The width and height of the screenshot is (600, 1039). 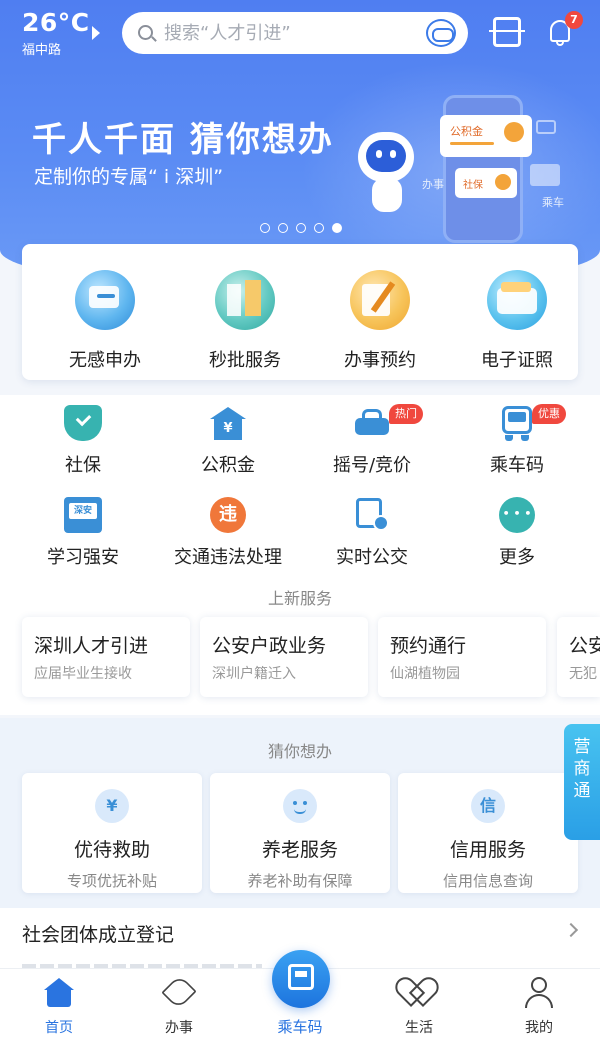 I want to click on building-icon, so click(x=245, y=300).